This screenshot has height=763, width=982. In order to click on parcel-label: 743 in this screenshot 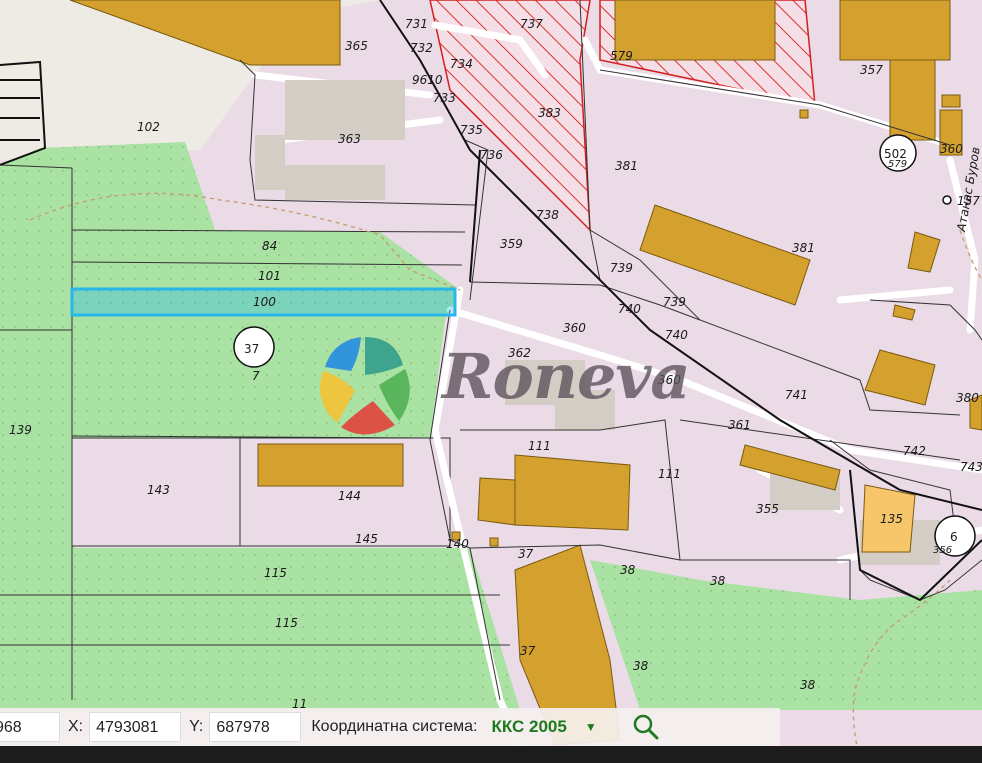, I will do `click(971, 467)`.